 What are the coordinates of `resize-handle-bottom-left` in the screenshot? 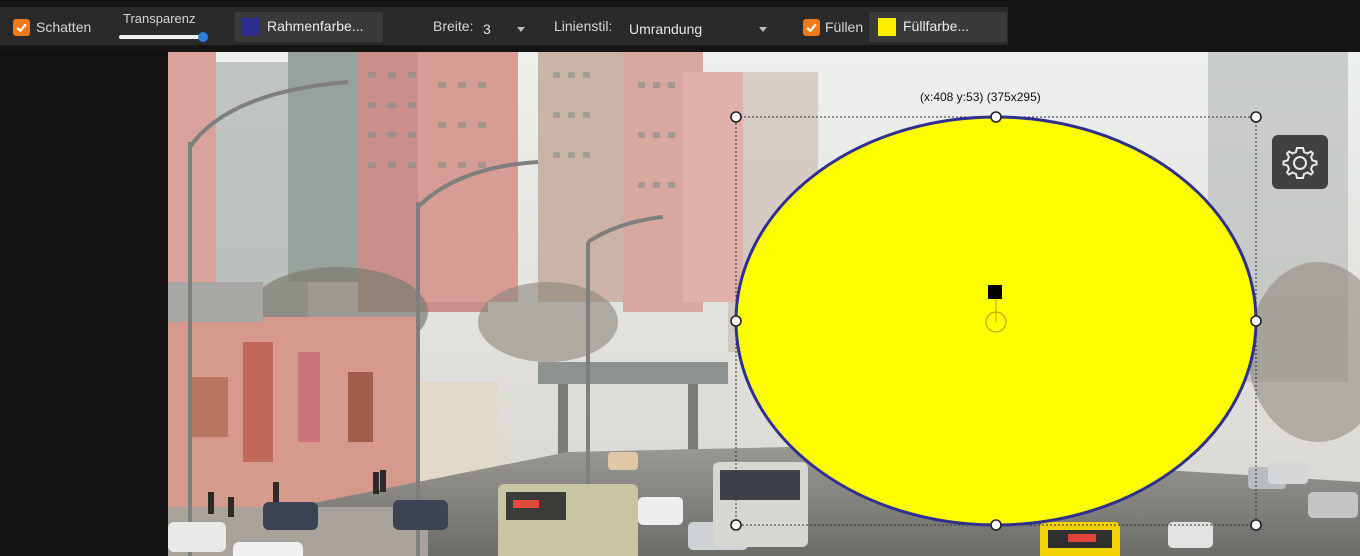 It's located at (736, 525).